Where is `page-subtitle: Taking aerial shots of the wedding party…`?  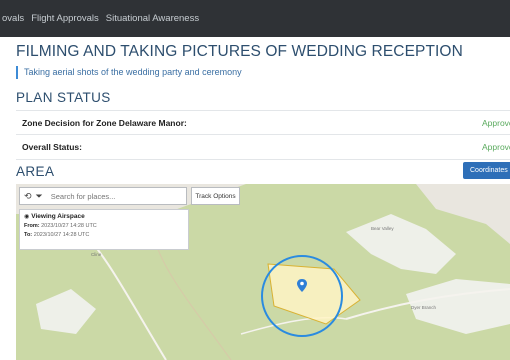 page-subtitle: Taking aerial shots of the wedding party… is located at coordinates (129, 72).